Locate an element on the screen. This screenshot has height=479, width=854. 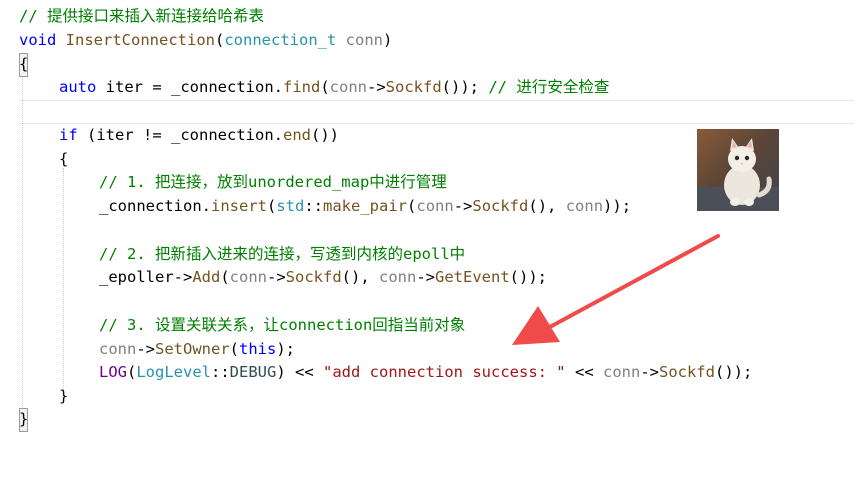
cat-photo is located at coordinates (738, 170).